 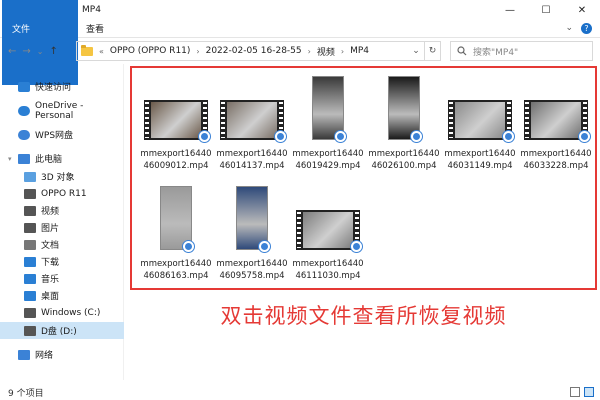 What do you see at coordinates (496, 52) in the screenshot?
I see `search-placeholder: 搜索"MP4"` at bounding box center [496, 52].